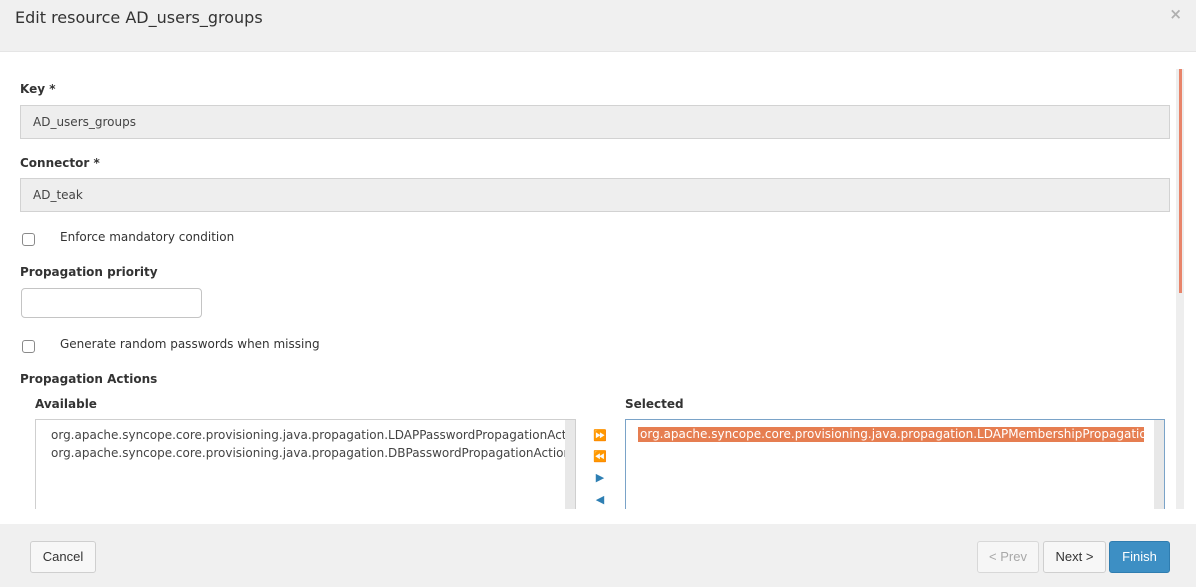  What do you see at coordinates (28, 346) in the screenshot?
I see `random-passwords-checkbox` at bounding box center [28, 346].